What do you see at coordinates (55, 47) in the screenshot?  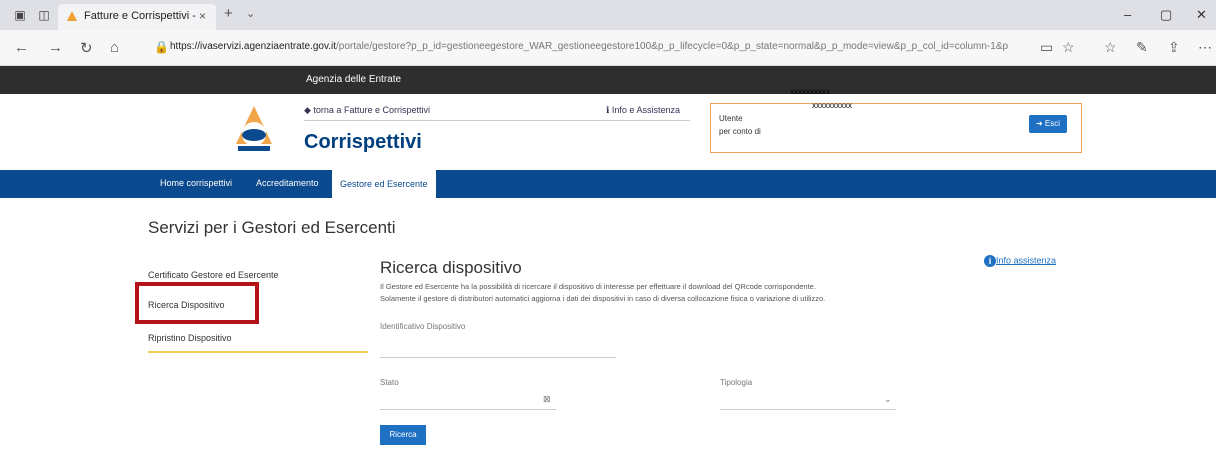 I see `forward-icon: →` at bounding box center [55, 47].